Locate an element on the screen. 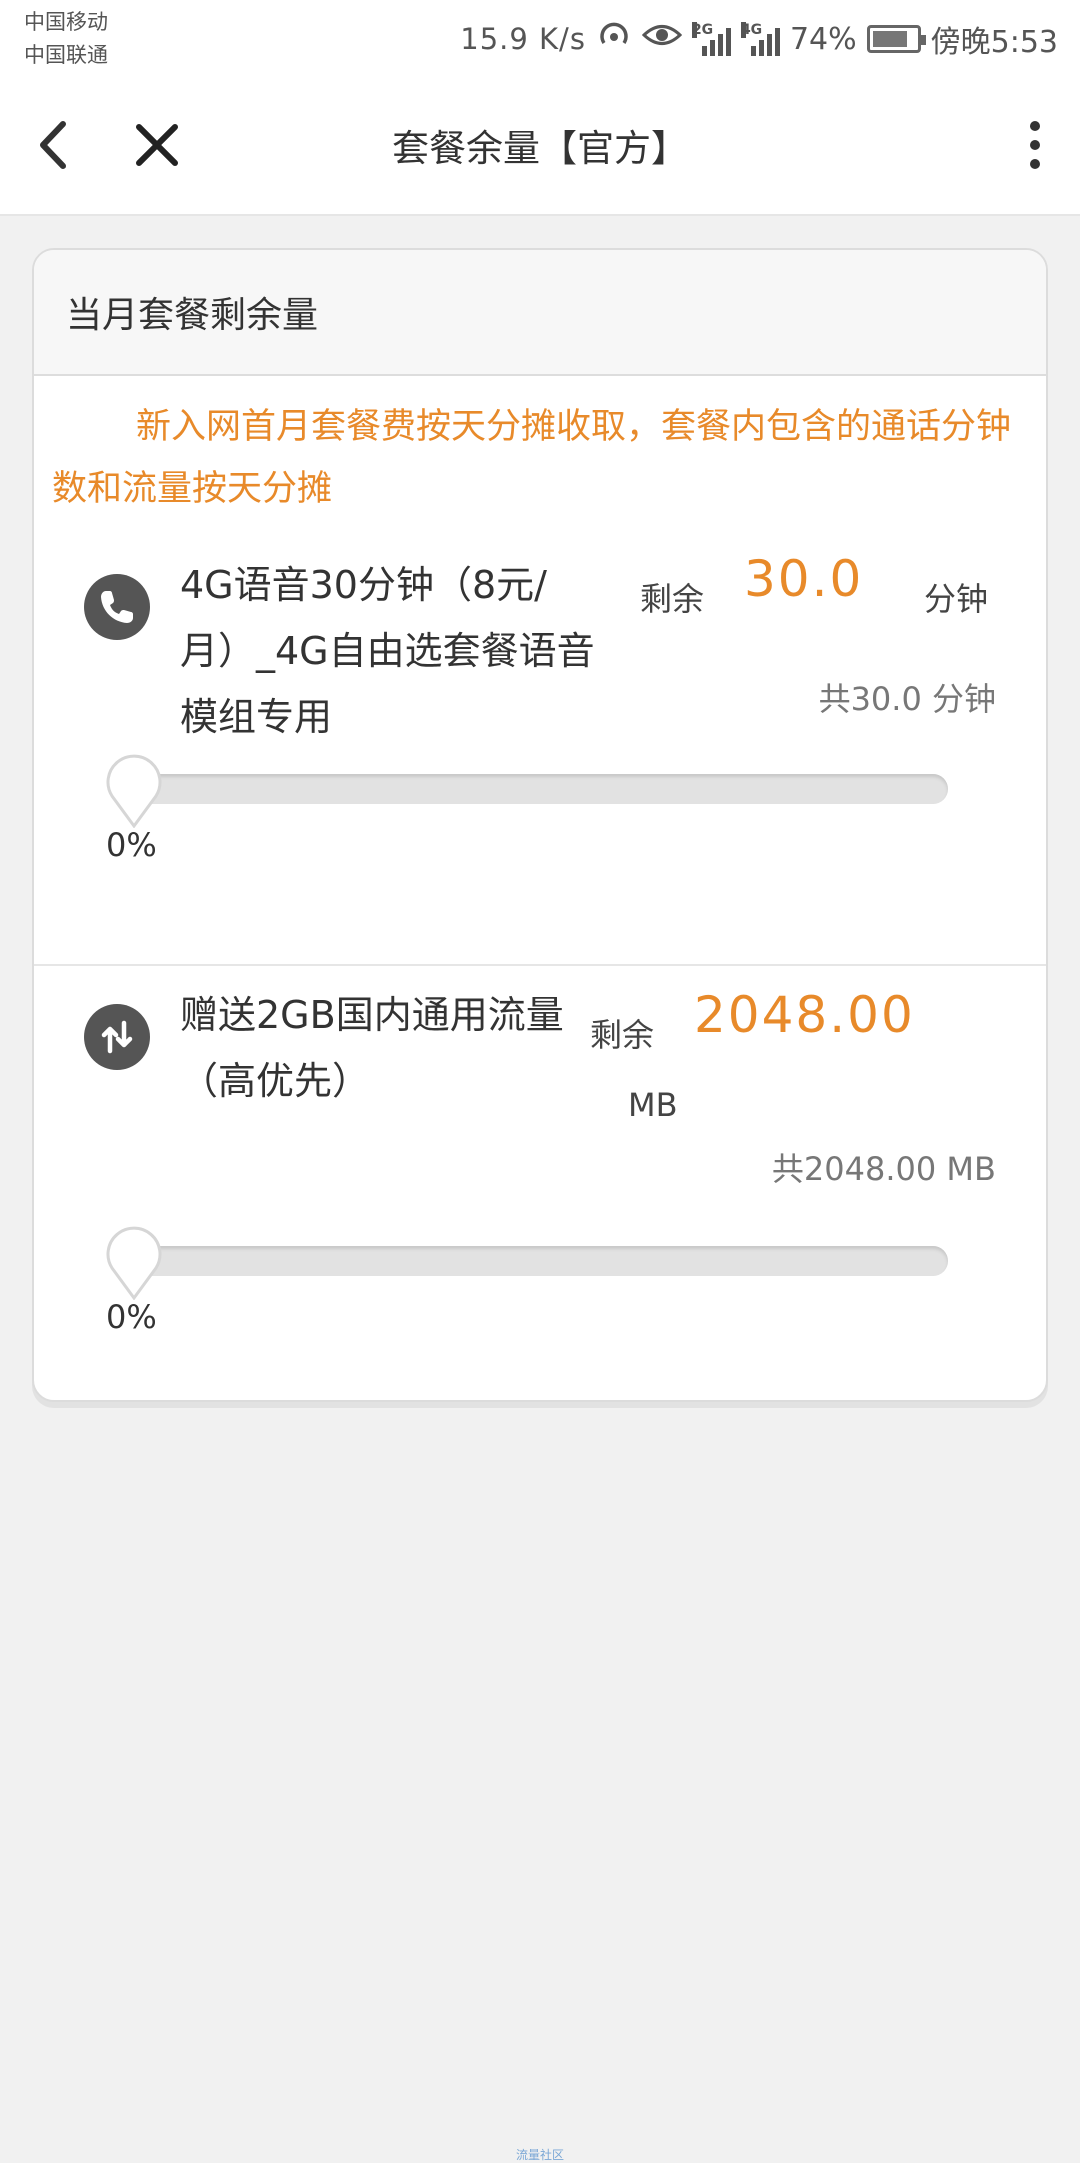 Image resolution: width=1080 pixels, height=2163 pixels. carrier-2: 中国联通 is located at coordinates (66, 55).